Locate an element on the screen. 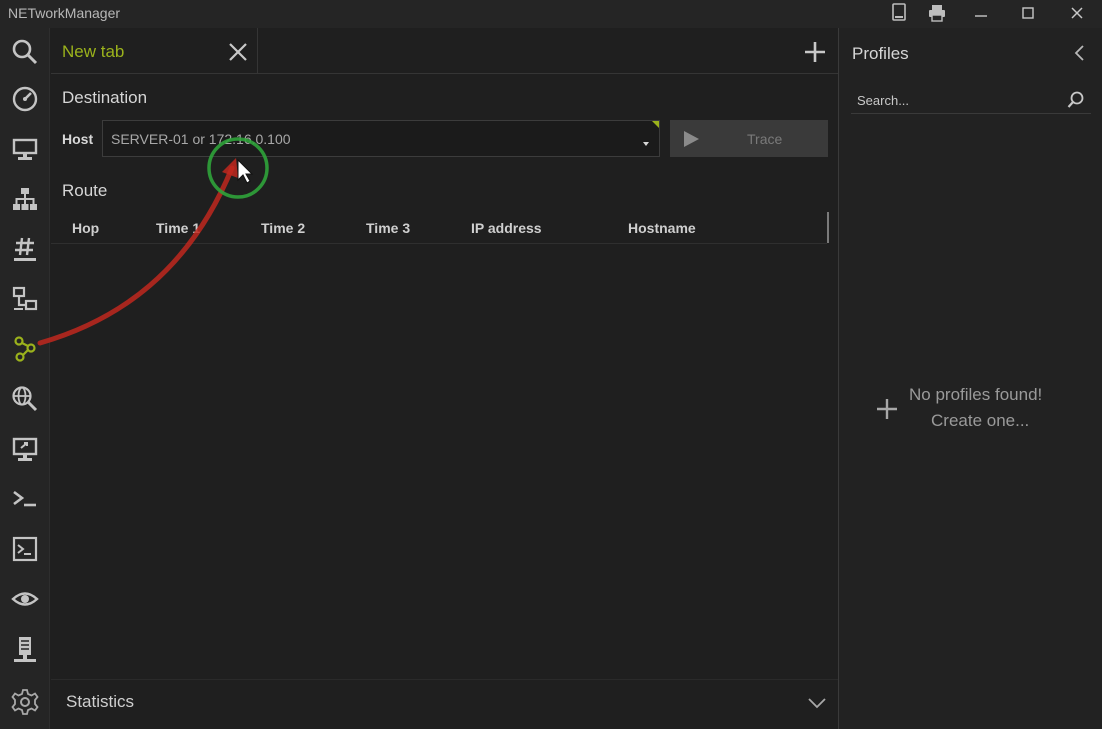 The image size is (1102, 729). add-tab-icon is located at coordinates (815, 52).